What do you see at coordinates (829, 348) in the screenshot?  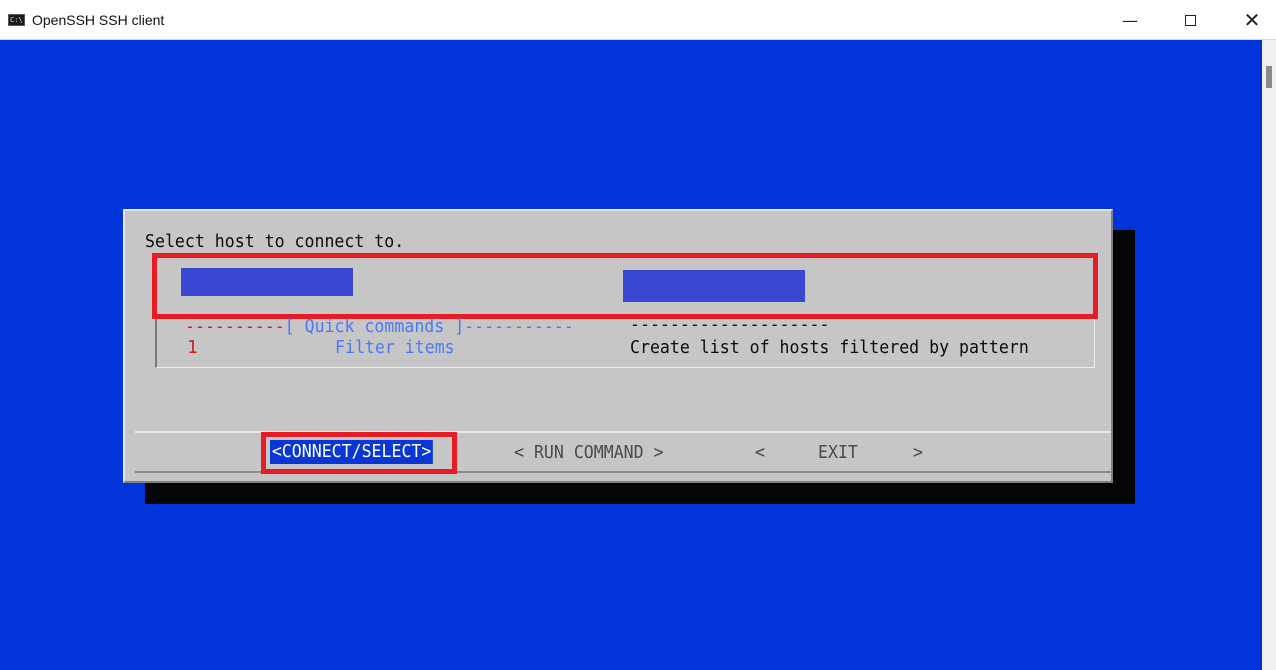 I see `list-item-description: Create list of hosts filtered by pattern` at bounding box center [829, 348].